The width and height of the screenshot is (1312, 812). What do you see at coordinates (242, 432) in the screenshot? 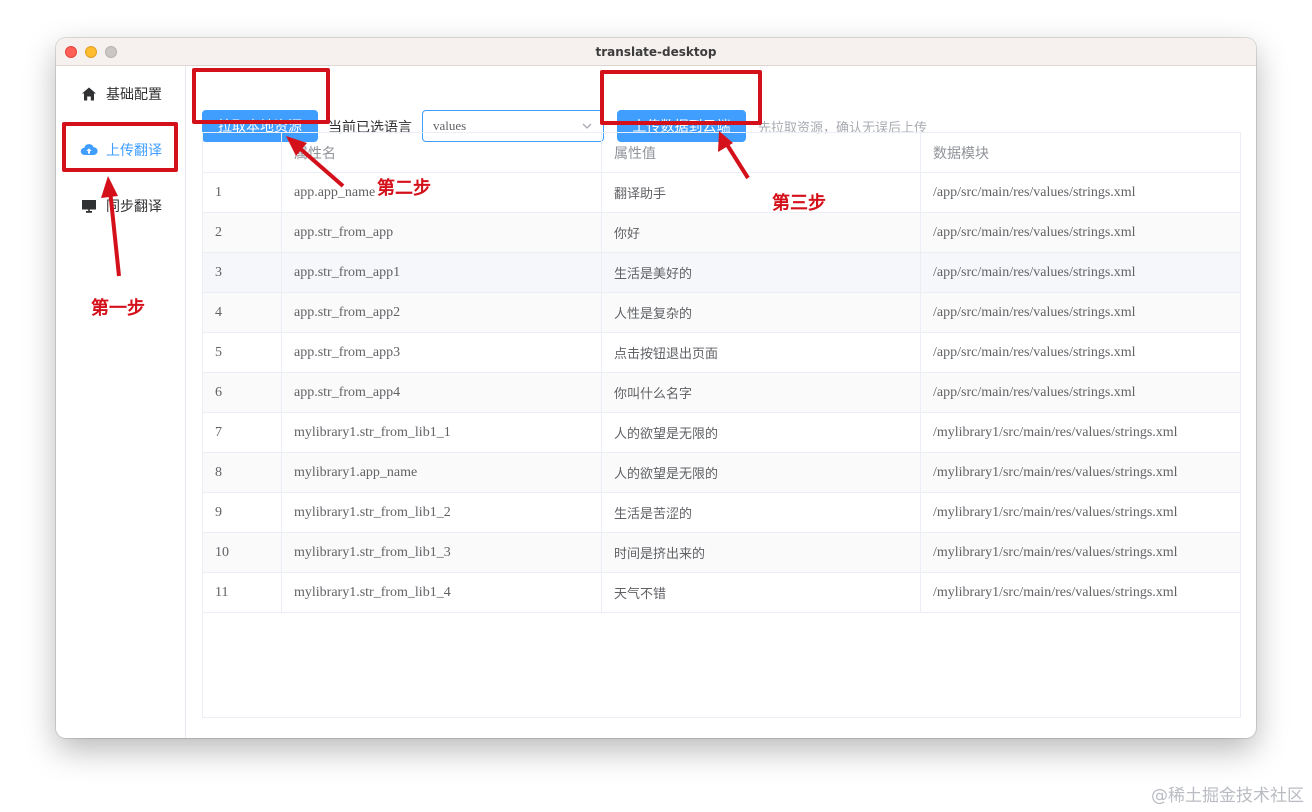
I see `cell-index: 7` at bounding box center [242, 432].